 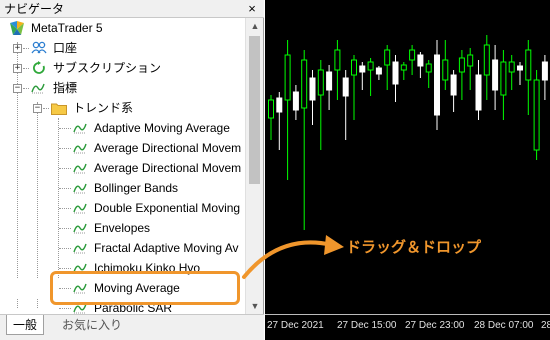 What do you see at coordinates (122, 28) in the screenshot?
I see `tree-root-metatrader: MetaTrader 5` at bounding box center [122, 28].